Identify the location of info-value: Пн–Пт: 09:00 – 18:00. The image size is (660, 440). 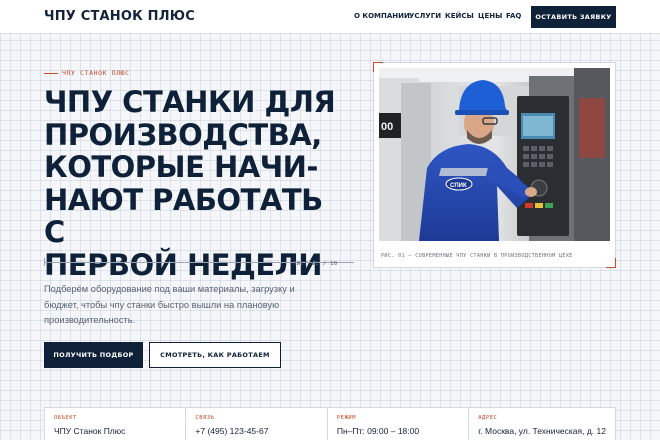
(378, 431).